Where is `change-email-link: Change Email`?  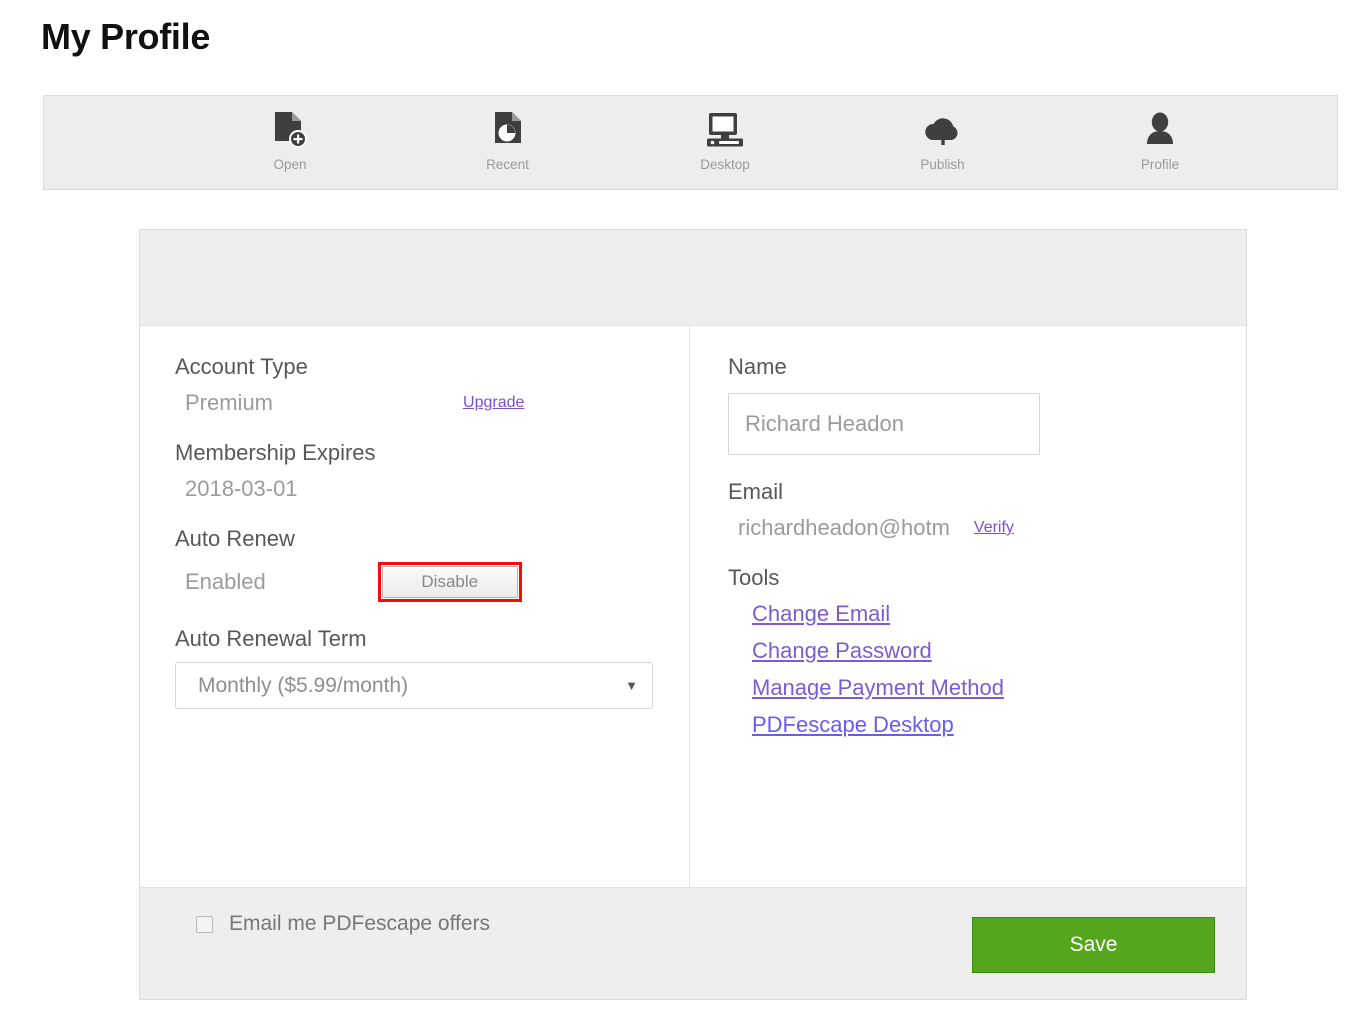
change-email-link: Change Email is located at coordinates (999, 614).